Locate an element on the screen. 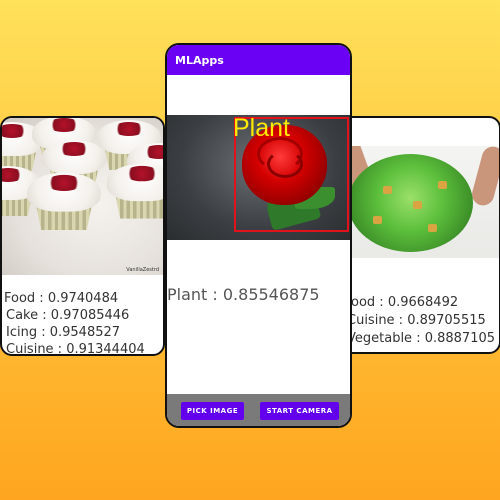  result-line: Icing : 0.9548527 is located at coordinates (63, 332).